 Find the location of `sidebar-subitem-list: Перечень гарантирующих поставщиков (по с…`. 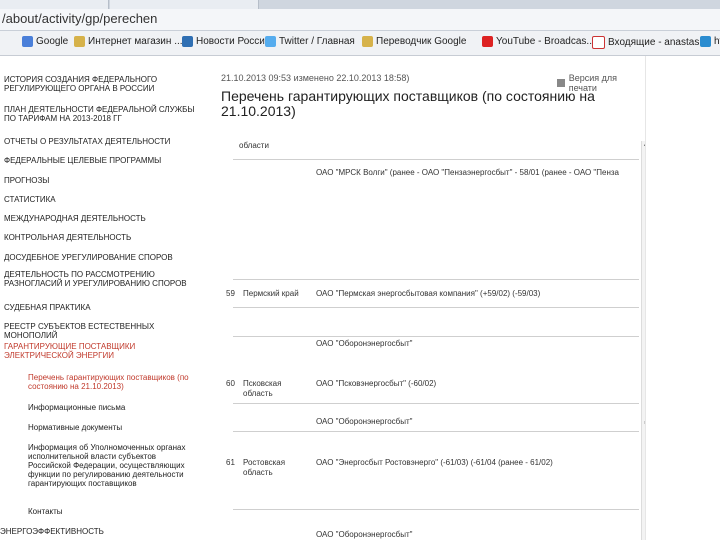

sidebar-subitem-list: Перечень гарантирующих поставщиков (по с… is located at coordinates (110, 382).